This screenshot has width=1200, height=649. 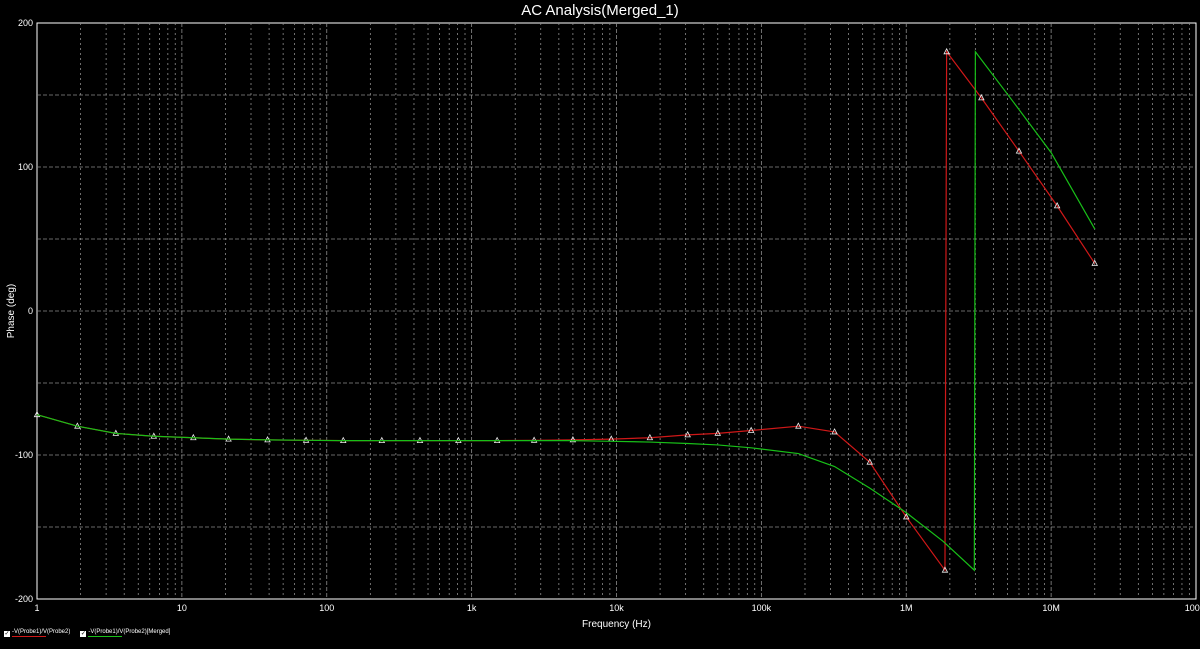 I want to click on y-tick-label: 200, so click(x=25, y=23).